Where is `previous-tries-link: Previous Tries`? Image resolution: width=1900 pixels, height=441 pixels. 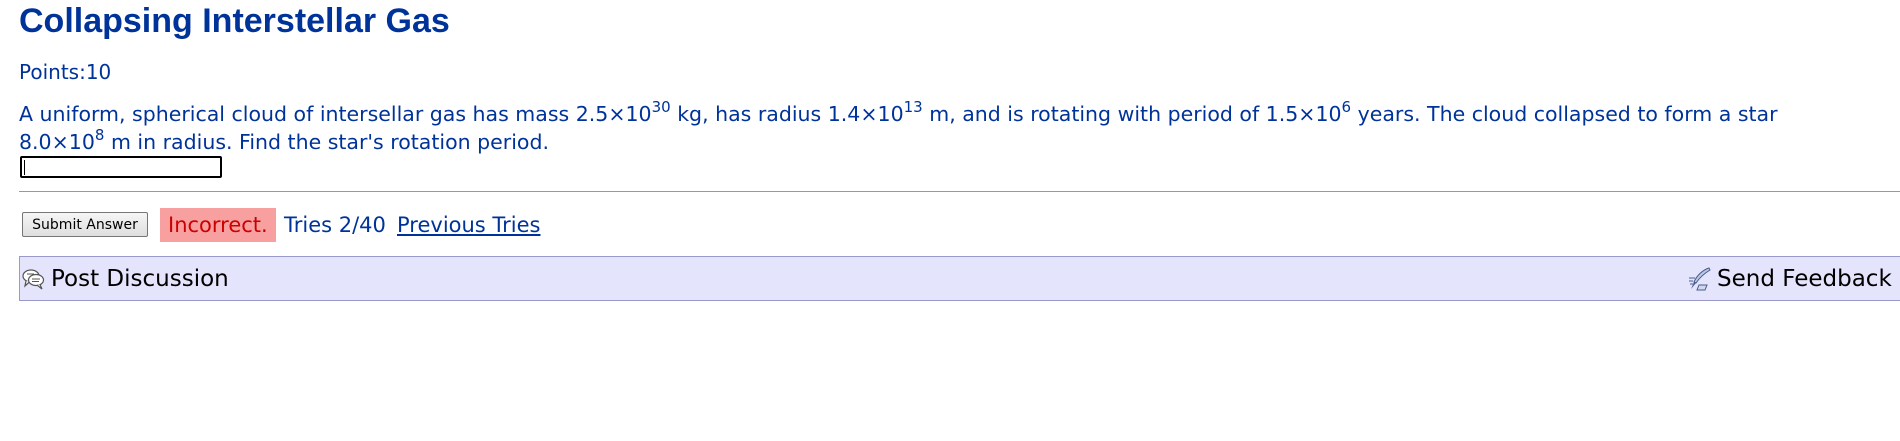
previous-tries-link: Previous Tries is located at coordinates (469, 225).